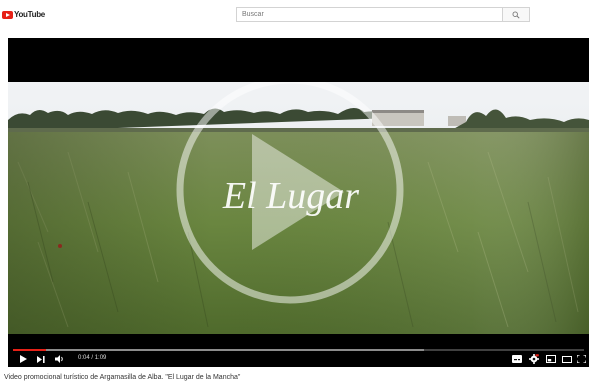 This screenshot has width=590, height=385. I want to click on play-button, so click(23, 359).